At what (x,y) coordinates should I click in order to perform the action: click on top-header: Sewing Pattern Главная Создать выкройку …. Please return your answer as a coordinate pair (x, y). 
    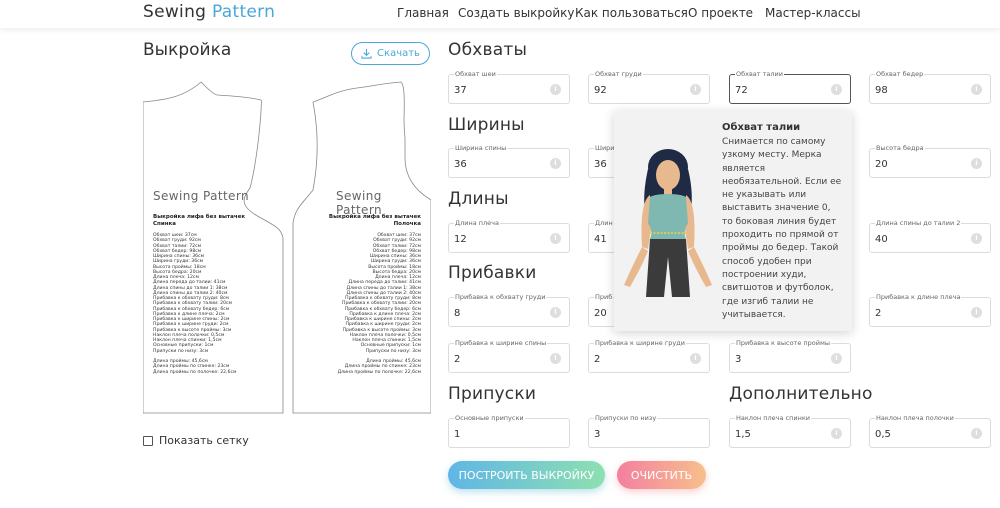
    Looking at the image, I should click on (500, 14).